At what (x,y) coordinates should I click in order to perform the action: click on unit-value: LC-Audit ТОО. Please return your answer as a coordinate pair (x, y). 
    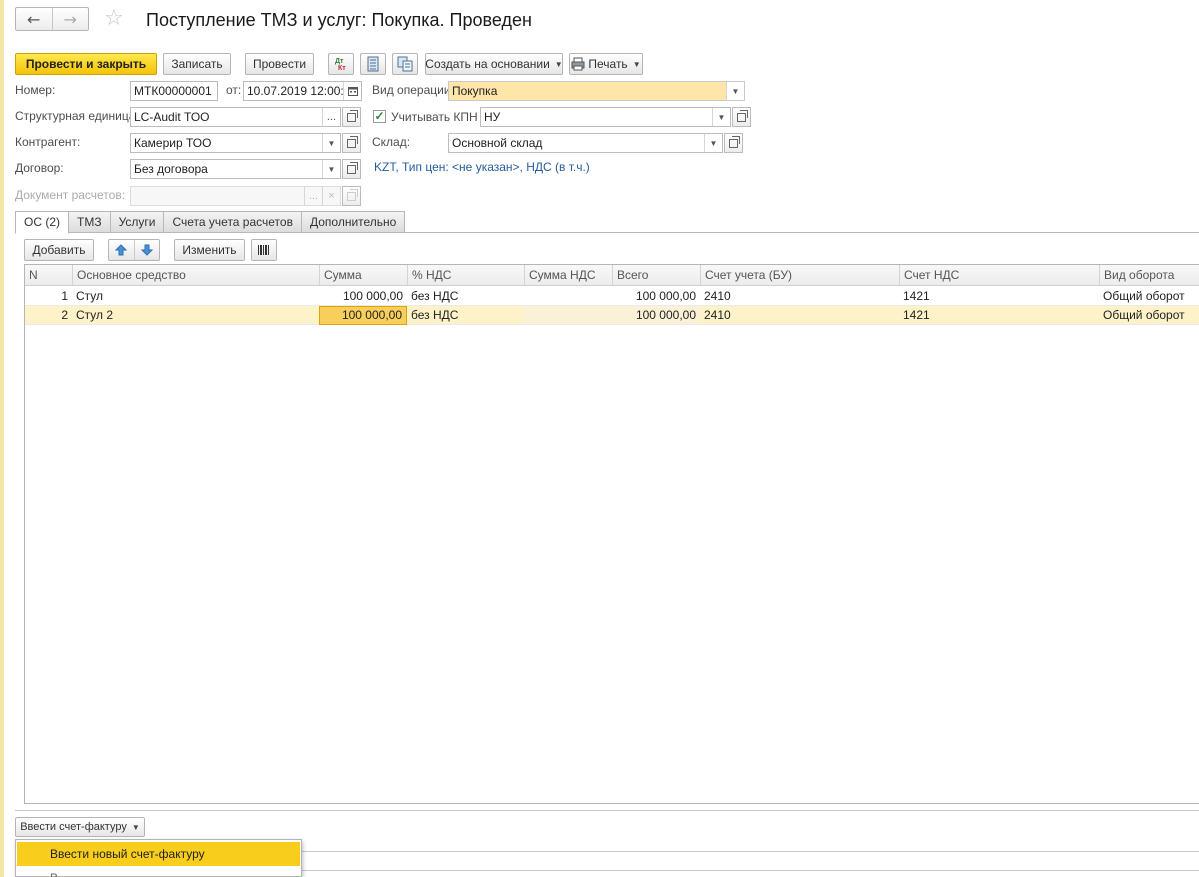
    Looking at the image, I should click on (172, 117).